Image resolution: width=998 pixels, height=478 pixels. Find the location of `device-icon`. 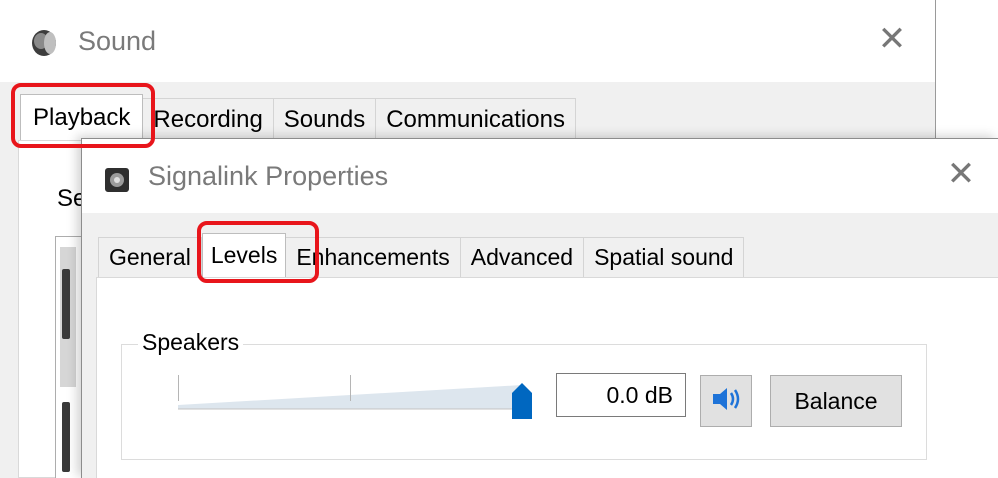

device-icon is located at coordinates (117, 180).